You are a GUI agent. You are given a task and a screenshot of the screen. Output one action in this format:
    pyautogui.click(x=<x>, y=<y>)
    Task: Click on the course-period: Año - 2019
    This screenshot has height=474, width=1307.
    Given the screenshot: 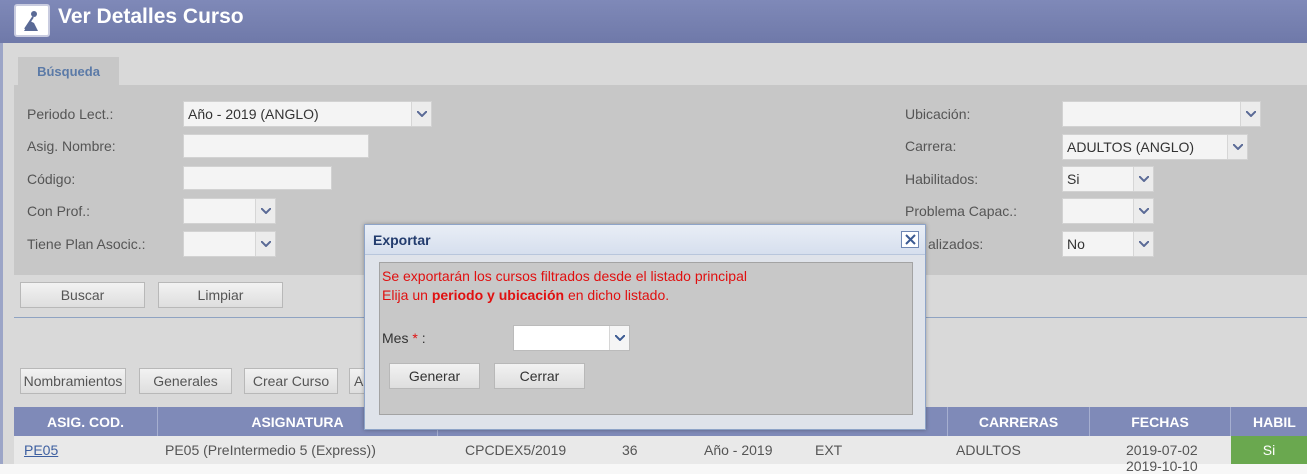 What is the action you would take?
    pyautogui.click(x=738, y=450)
    